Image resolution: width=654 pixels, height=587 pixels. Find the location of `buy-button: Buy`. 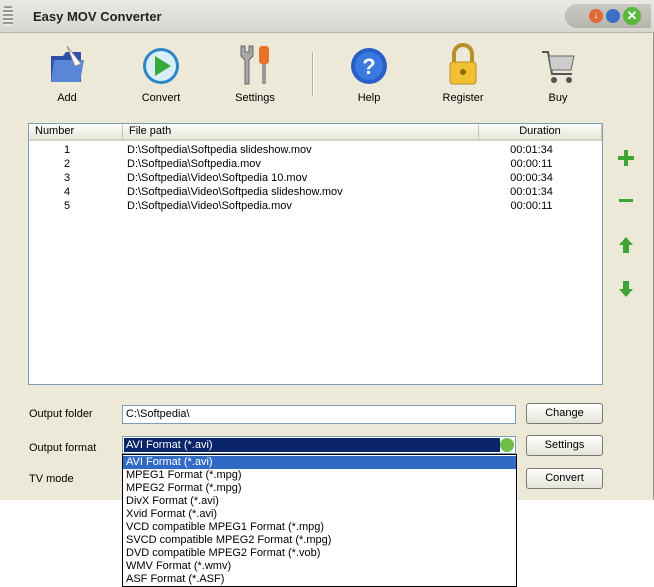

buy-button: Buy is located at coordinates (558, 73).